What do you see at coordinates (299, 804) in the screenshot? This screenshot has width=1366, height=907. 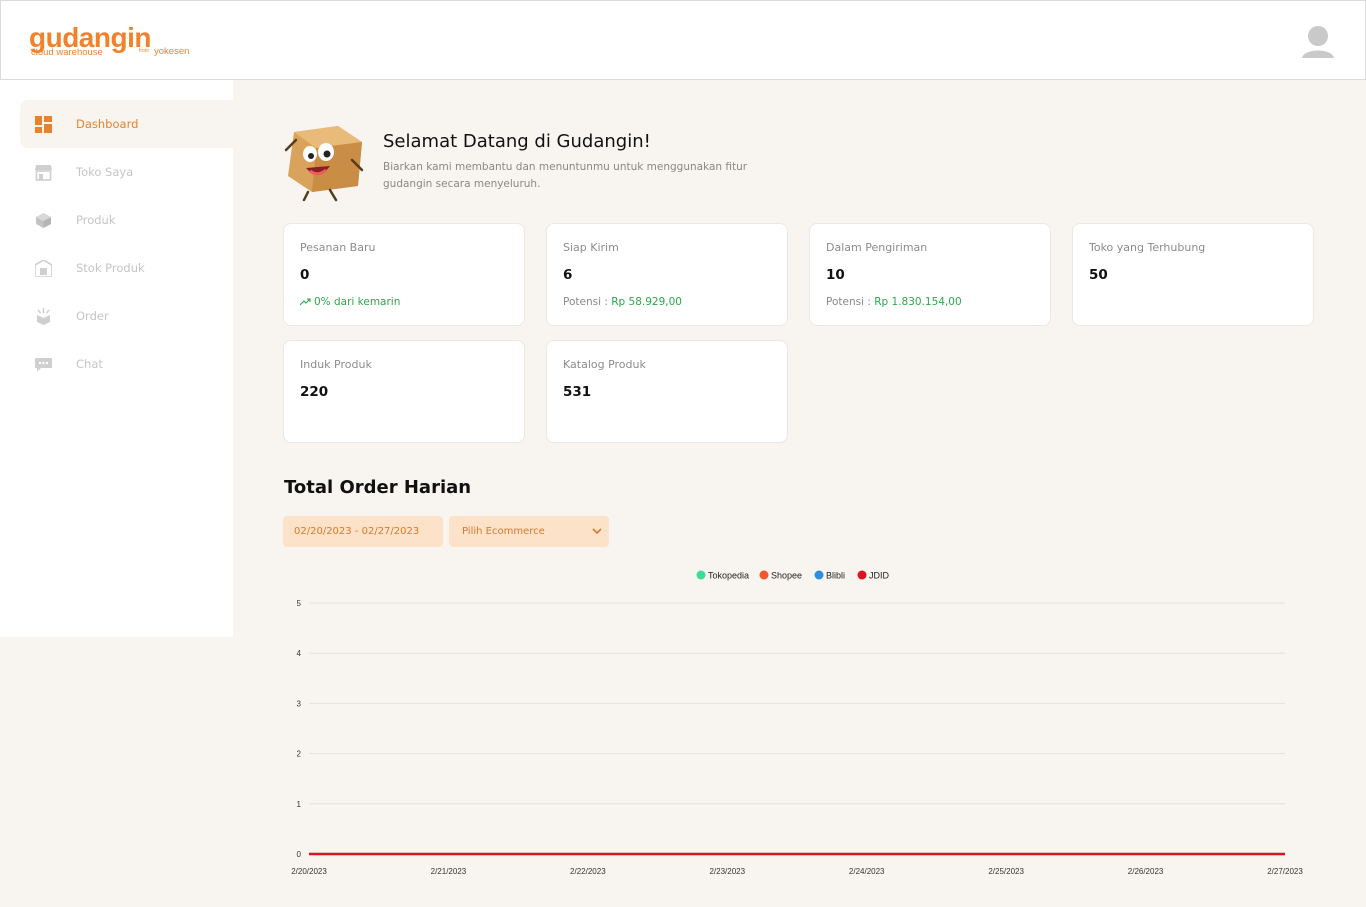 I see `y-tick-label: 1` at bounding box center [299, 804].